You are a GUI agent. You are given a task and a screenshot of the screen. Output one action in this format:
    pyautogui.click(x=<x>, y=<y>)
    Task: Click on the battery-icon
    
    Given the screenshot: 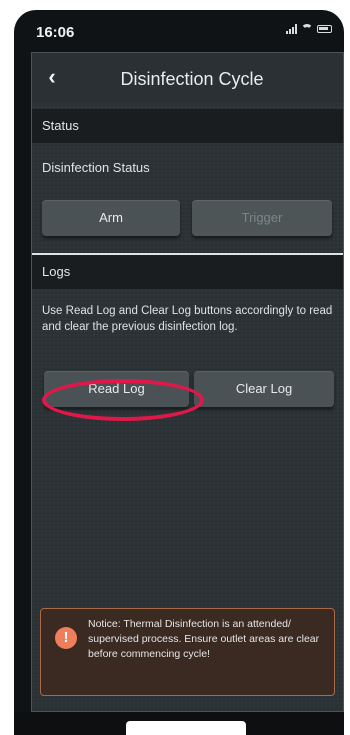 What is the action you would take?
    pyautogui.click(x=324, y=29)
    